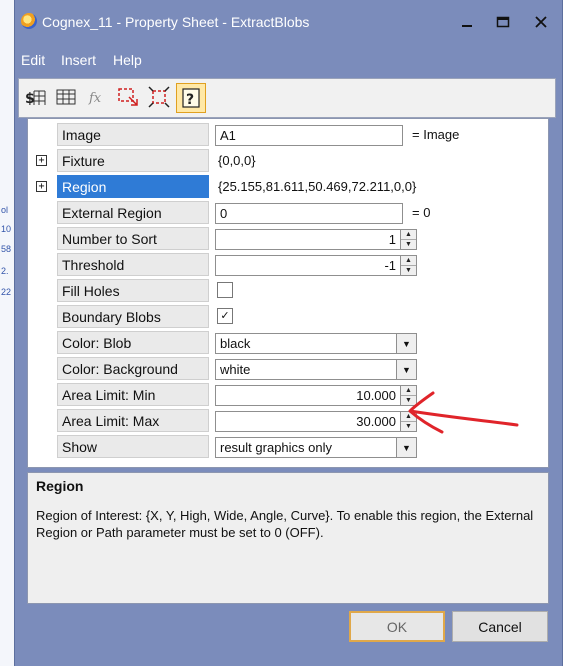 The width and height of the screenshot is (573, 666). Describe the element at coordinates (436, 134) in the screenshot. I see `image-suffix: = Image` at that location.